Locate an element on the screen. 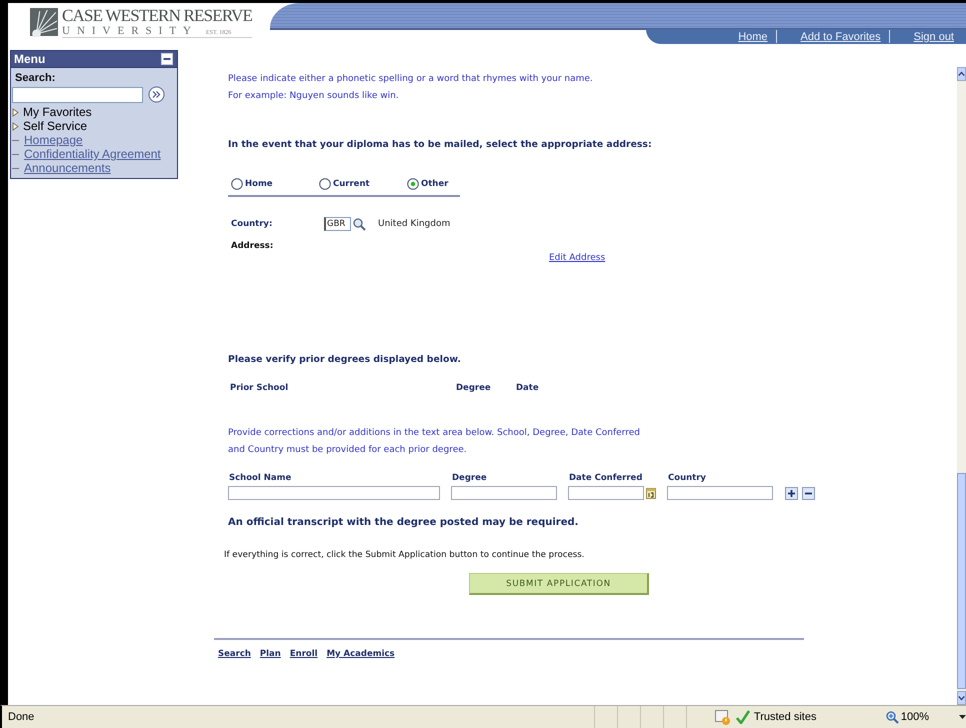  popup-warning-icon is located at coordinates (722, 717).